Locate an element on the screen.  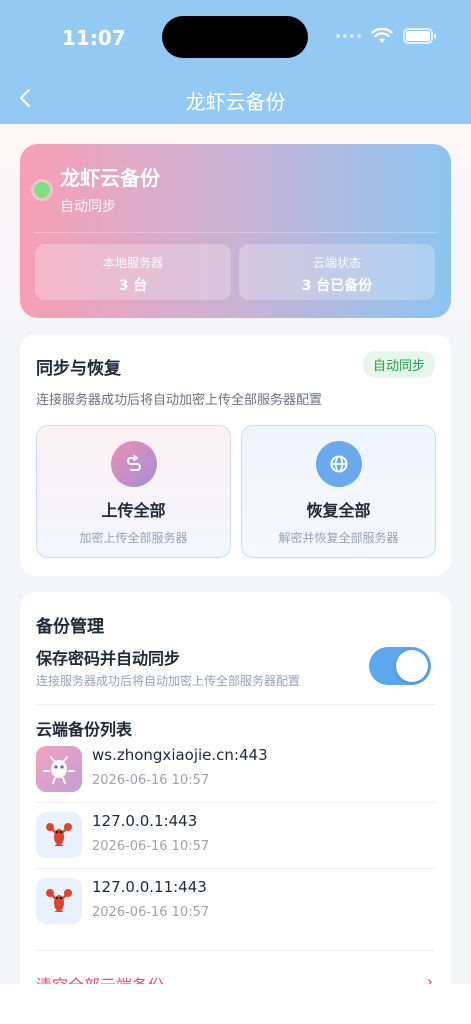
globe-icon is located at coordinates (338, 464).